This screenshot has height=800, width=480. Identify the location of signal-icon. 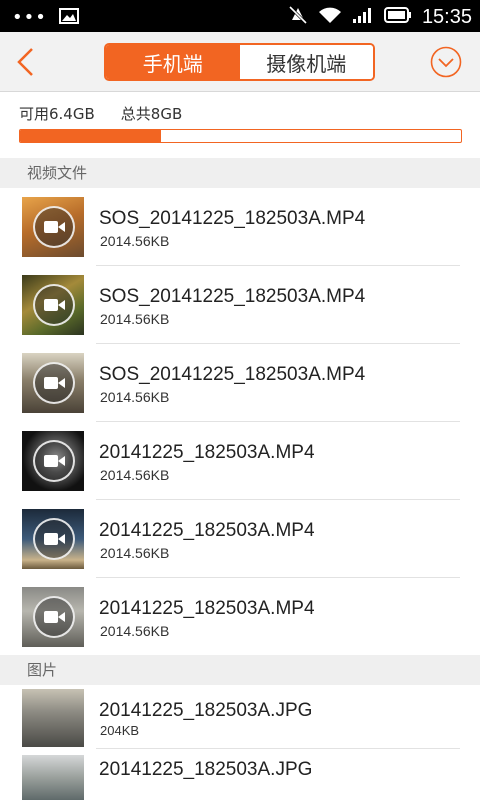
(363, 17).